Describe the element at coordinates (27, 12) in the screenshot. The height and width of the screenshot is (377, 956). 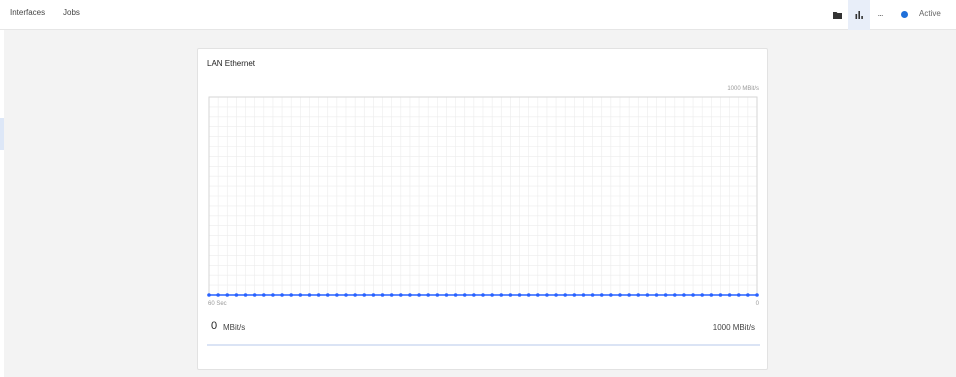
I see `nav-interfaces: Interfaces` at that location.